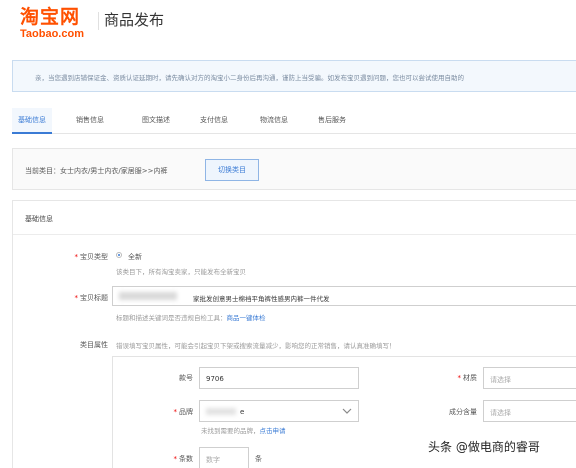  What do you see at coordinates (32, 121) in the screenshot?
I see `tab-basic-info: 基础信息` at bounding box center [32, 121].